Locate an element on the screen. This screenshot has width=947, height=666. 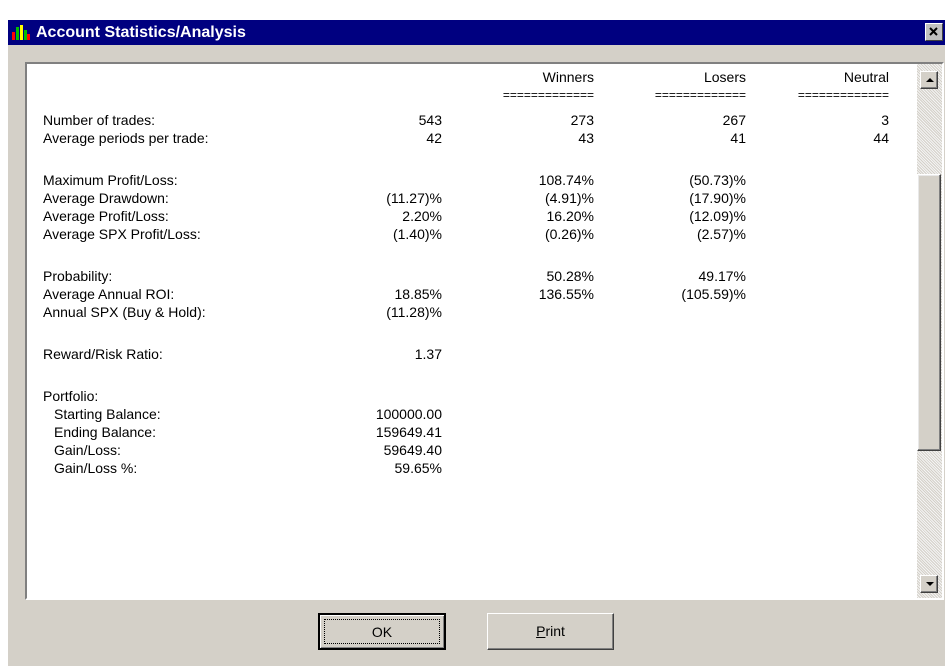
value-winners: 50.28% is located at coordinates (570, 276).